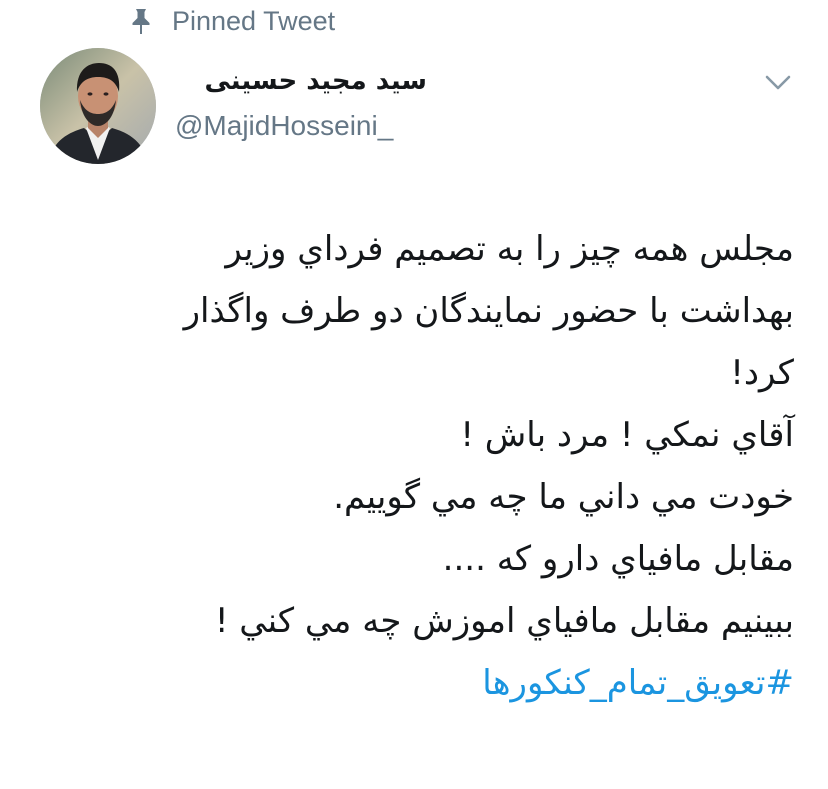  Describe the element at coordinates (301, 81) in the screenshot. I see `author-display-name: سید مجید حسینی` at that location.